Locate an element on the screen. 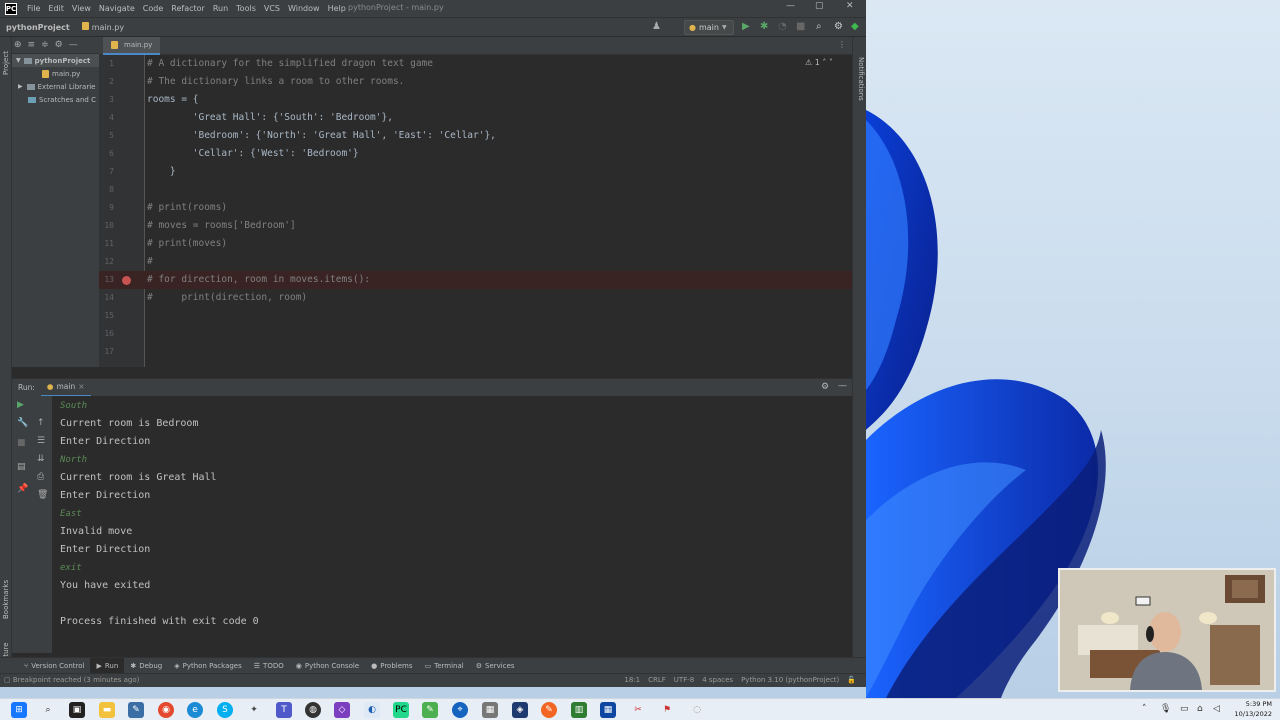 This screenshot has width=1280, height=720. tab-debug: ✱ Debug is located at coordinates (146, 666).